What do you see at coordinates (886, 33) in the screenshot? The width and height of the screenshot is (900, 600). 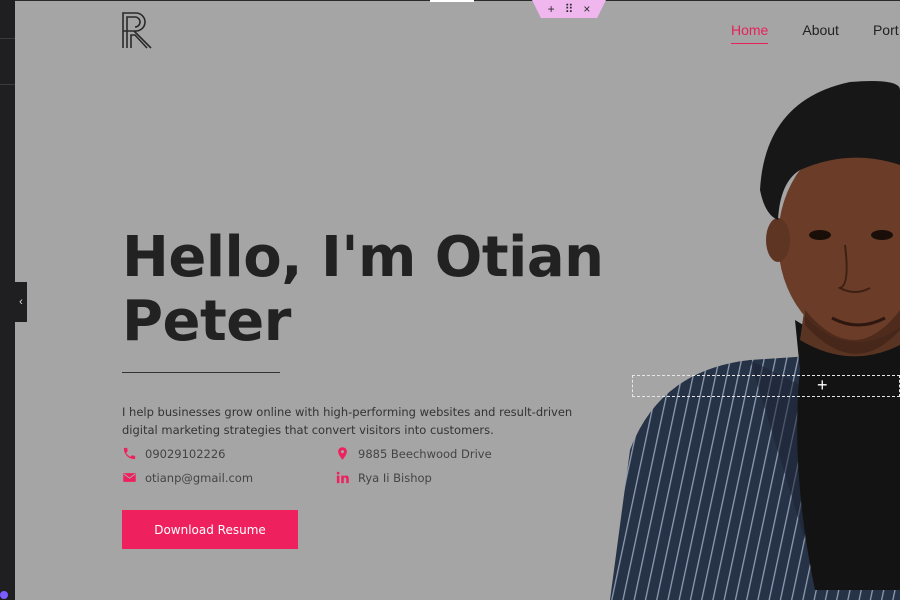 I see `nav-portfolio-link: Port` at bounding box center [886, 33].